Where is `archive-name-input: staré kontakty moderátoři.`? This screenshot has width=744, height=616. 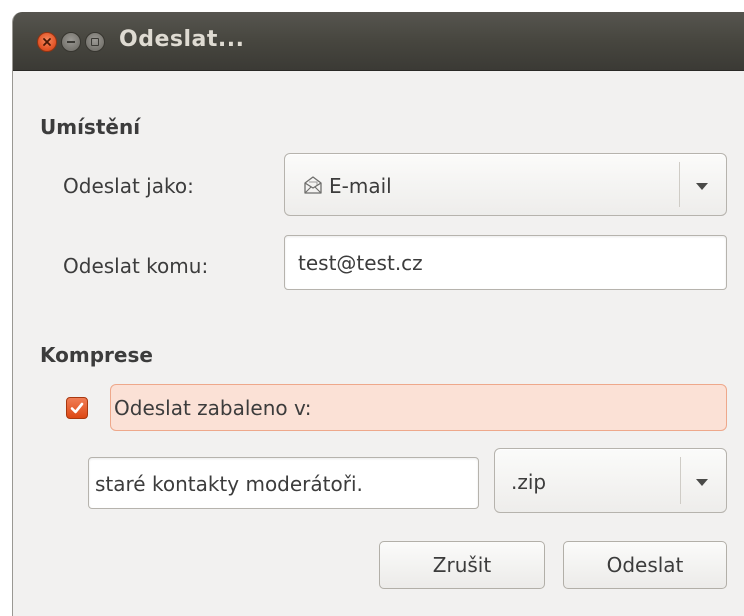 archive-name-input: staré kontakty moderátoři. is located at coordinates (283, 483).